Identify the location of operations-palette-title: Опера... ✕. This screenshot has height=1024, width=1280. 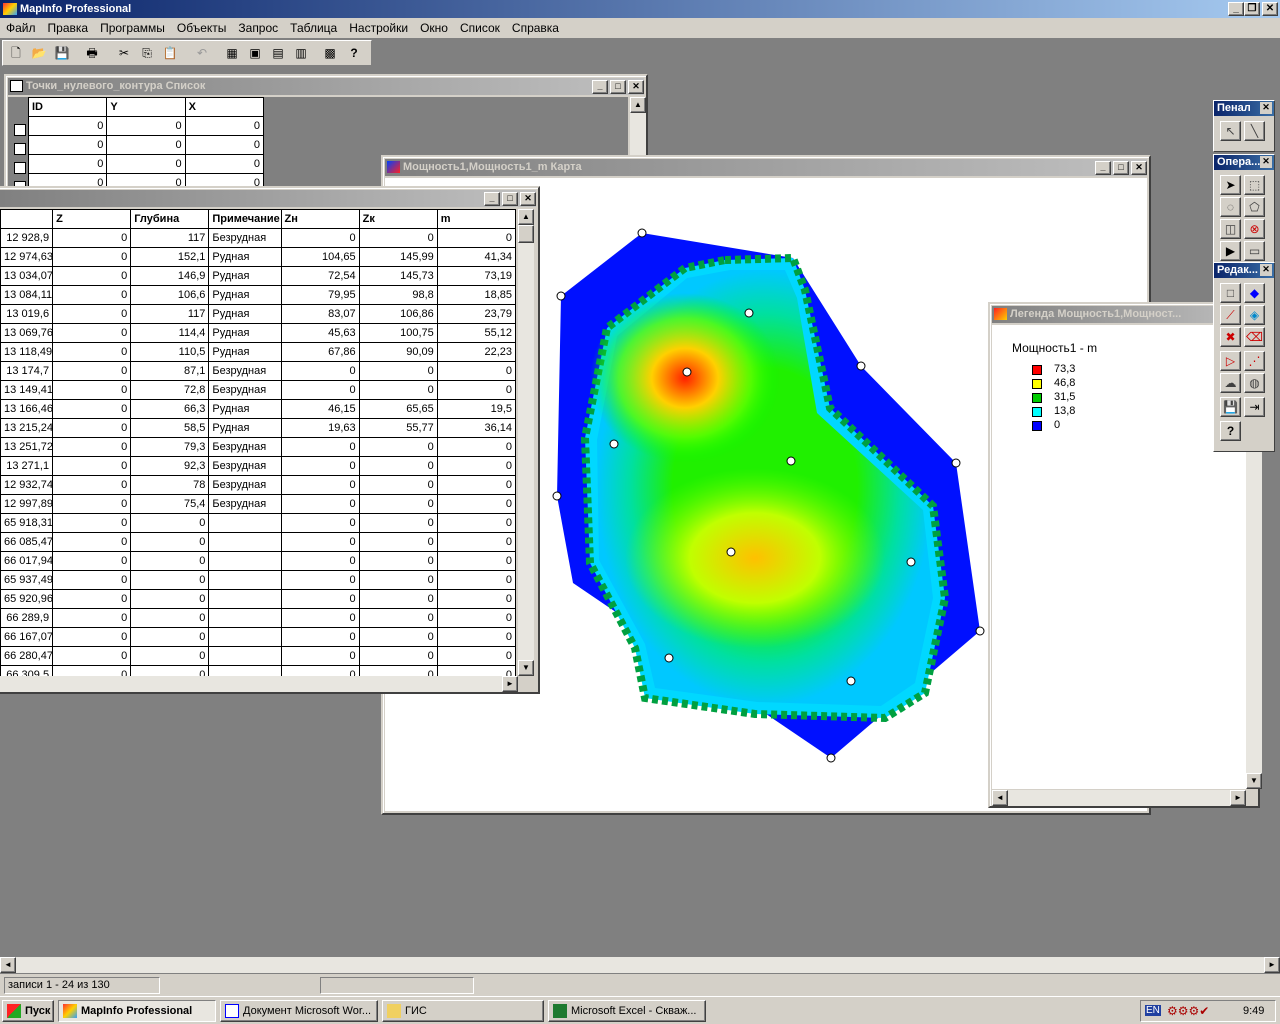
(1244, 162).